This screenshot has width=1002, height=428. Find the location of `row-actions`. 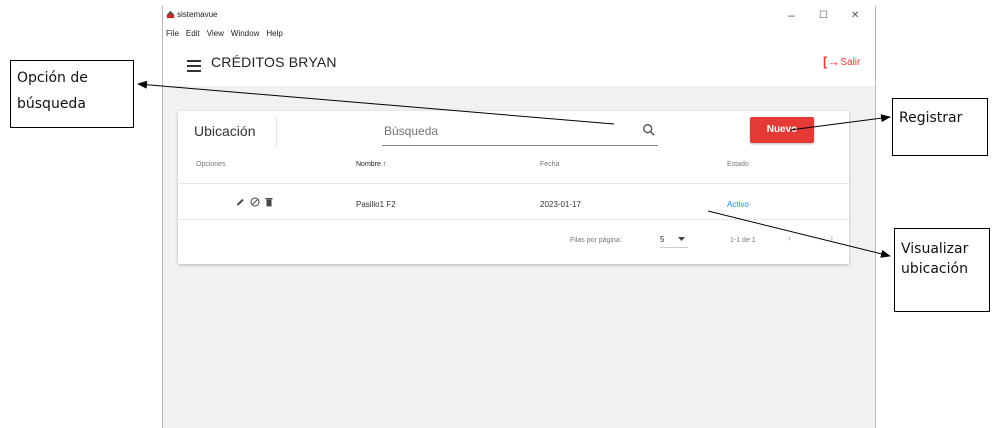

row-actions is located at coordinates (258, 203).